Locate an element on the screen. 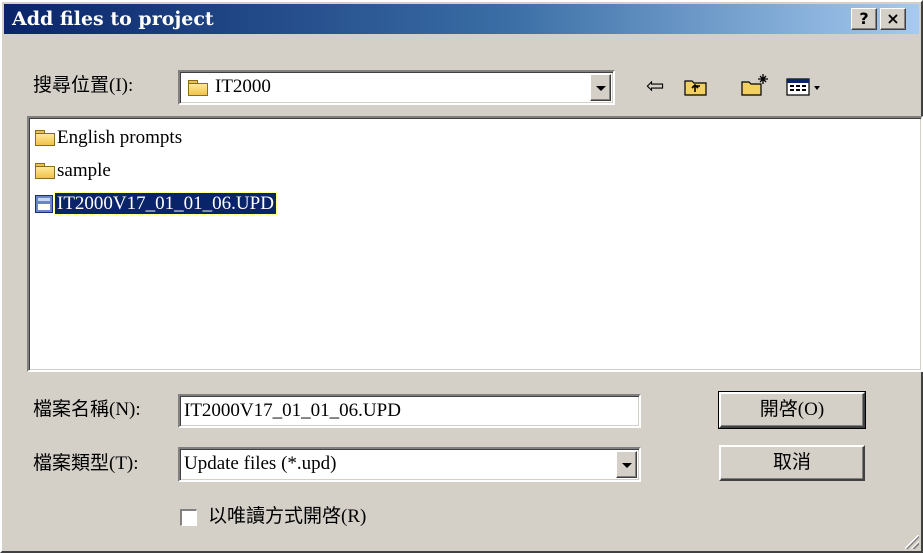 Image resolution: width=923 pixels, height=553 pixels. title-bar: Add files to project ? × is located at coordinates (461, 19).